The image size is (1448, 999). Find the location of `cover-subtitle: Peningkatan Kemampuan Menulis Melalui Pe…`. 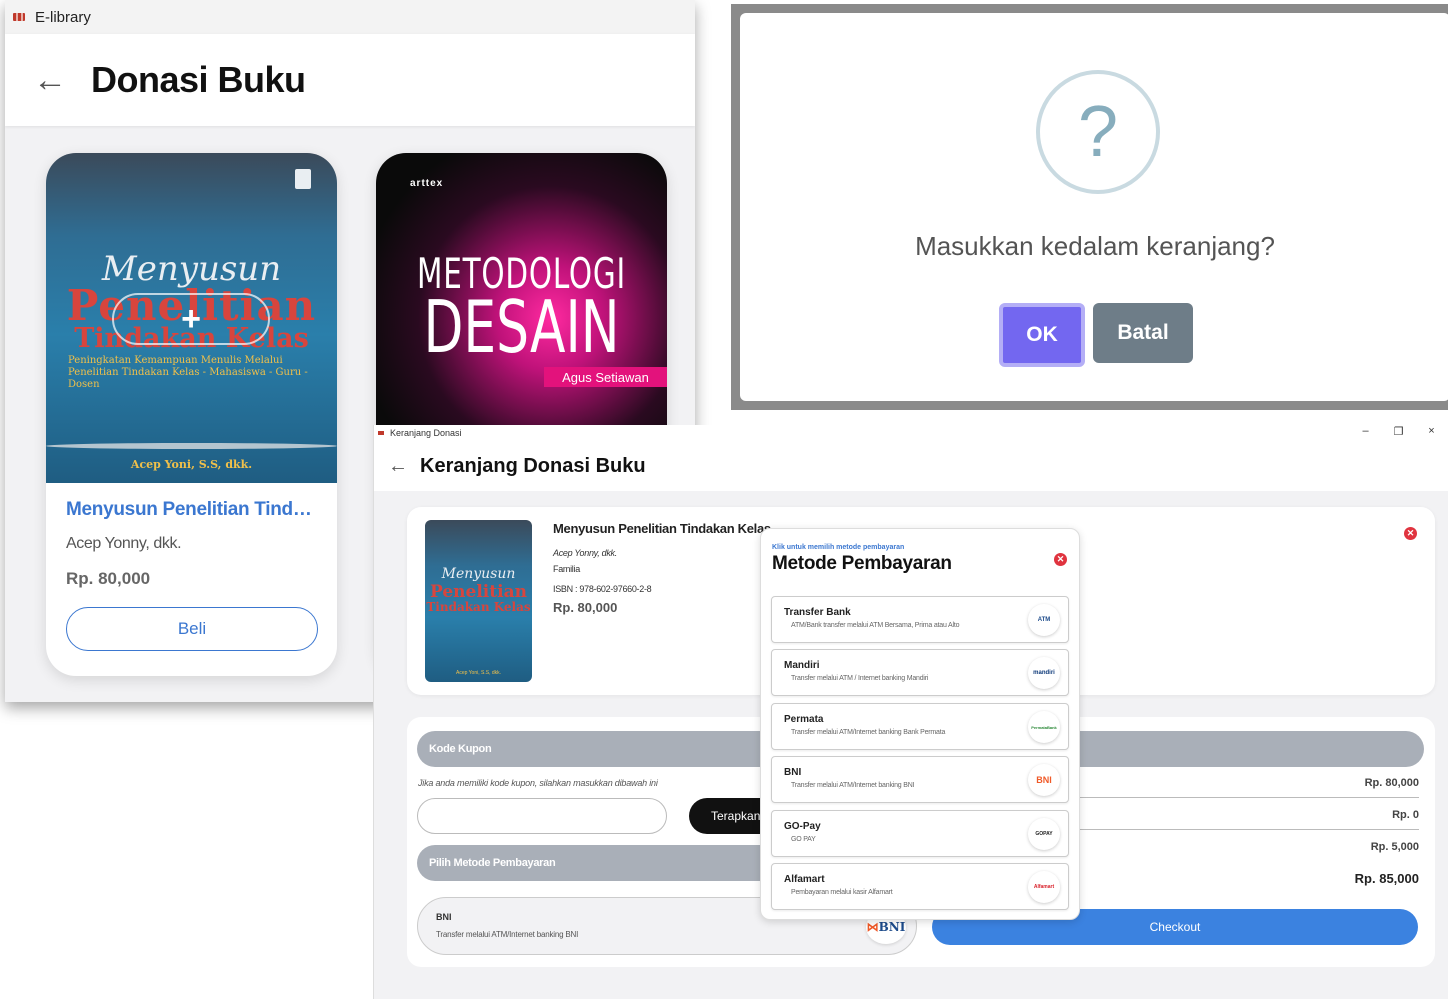

cover-subtitle: Peningkatan Kemampuan Menulis Melalui Pe… is located at coordinates (188, 372).